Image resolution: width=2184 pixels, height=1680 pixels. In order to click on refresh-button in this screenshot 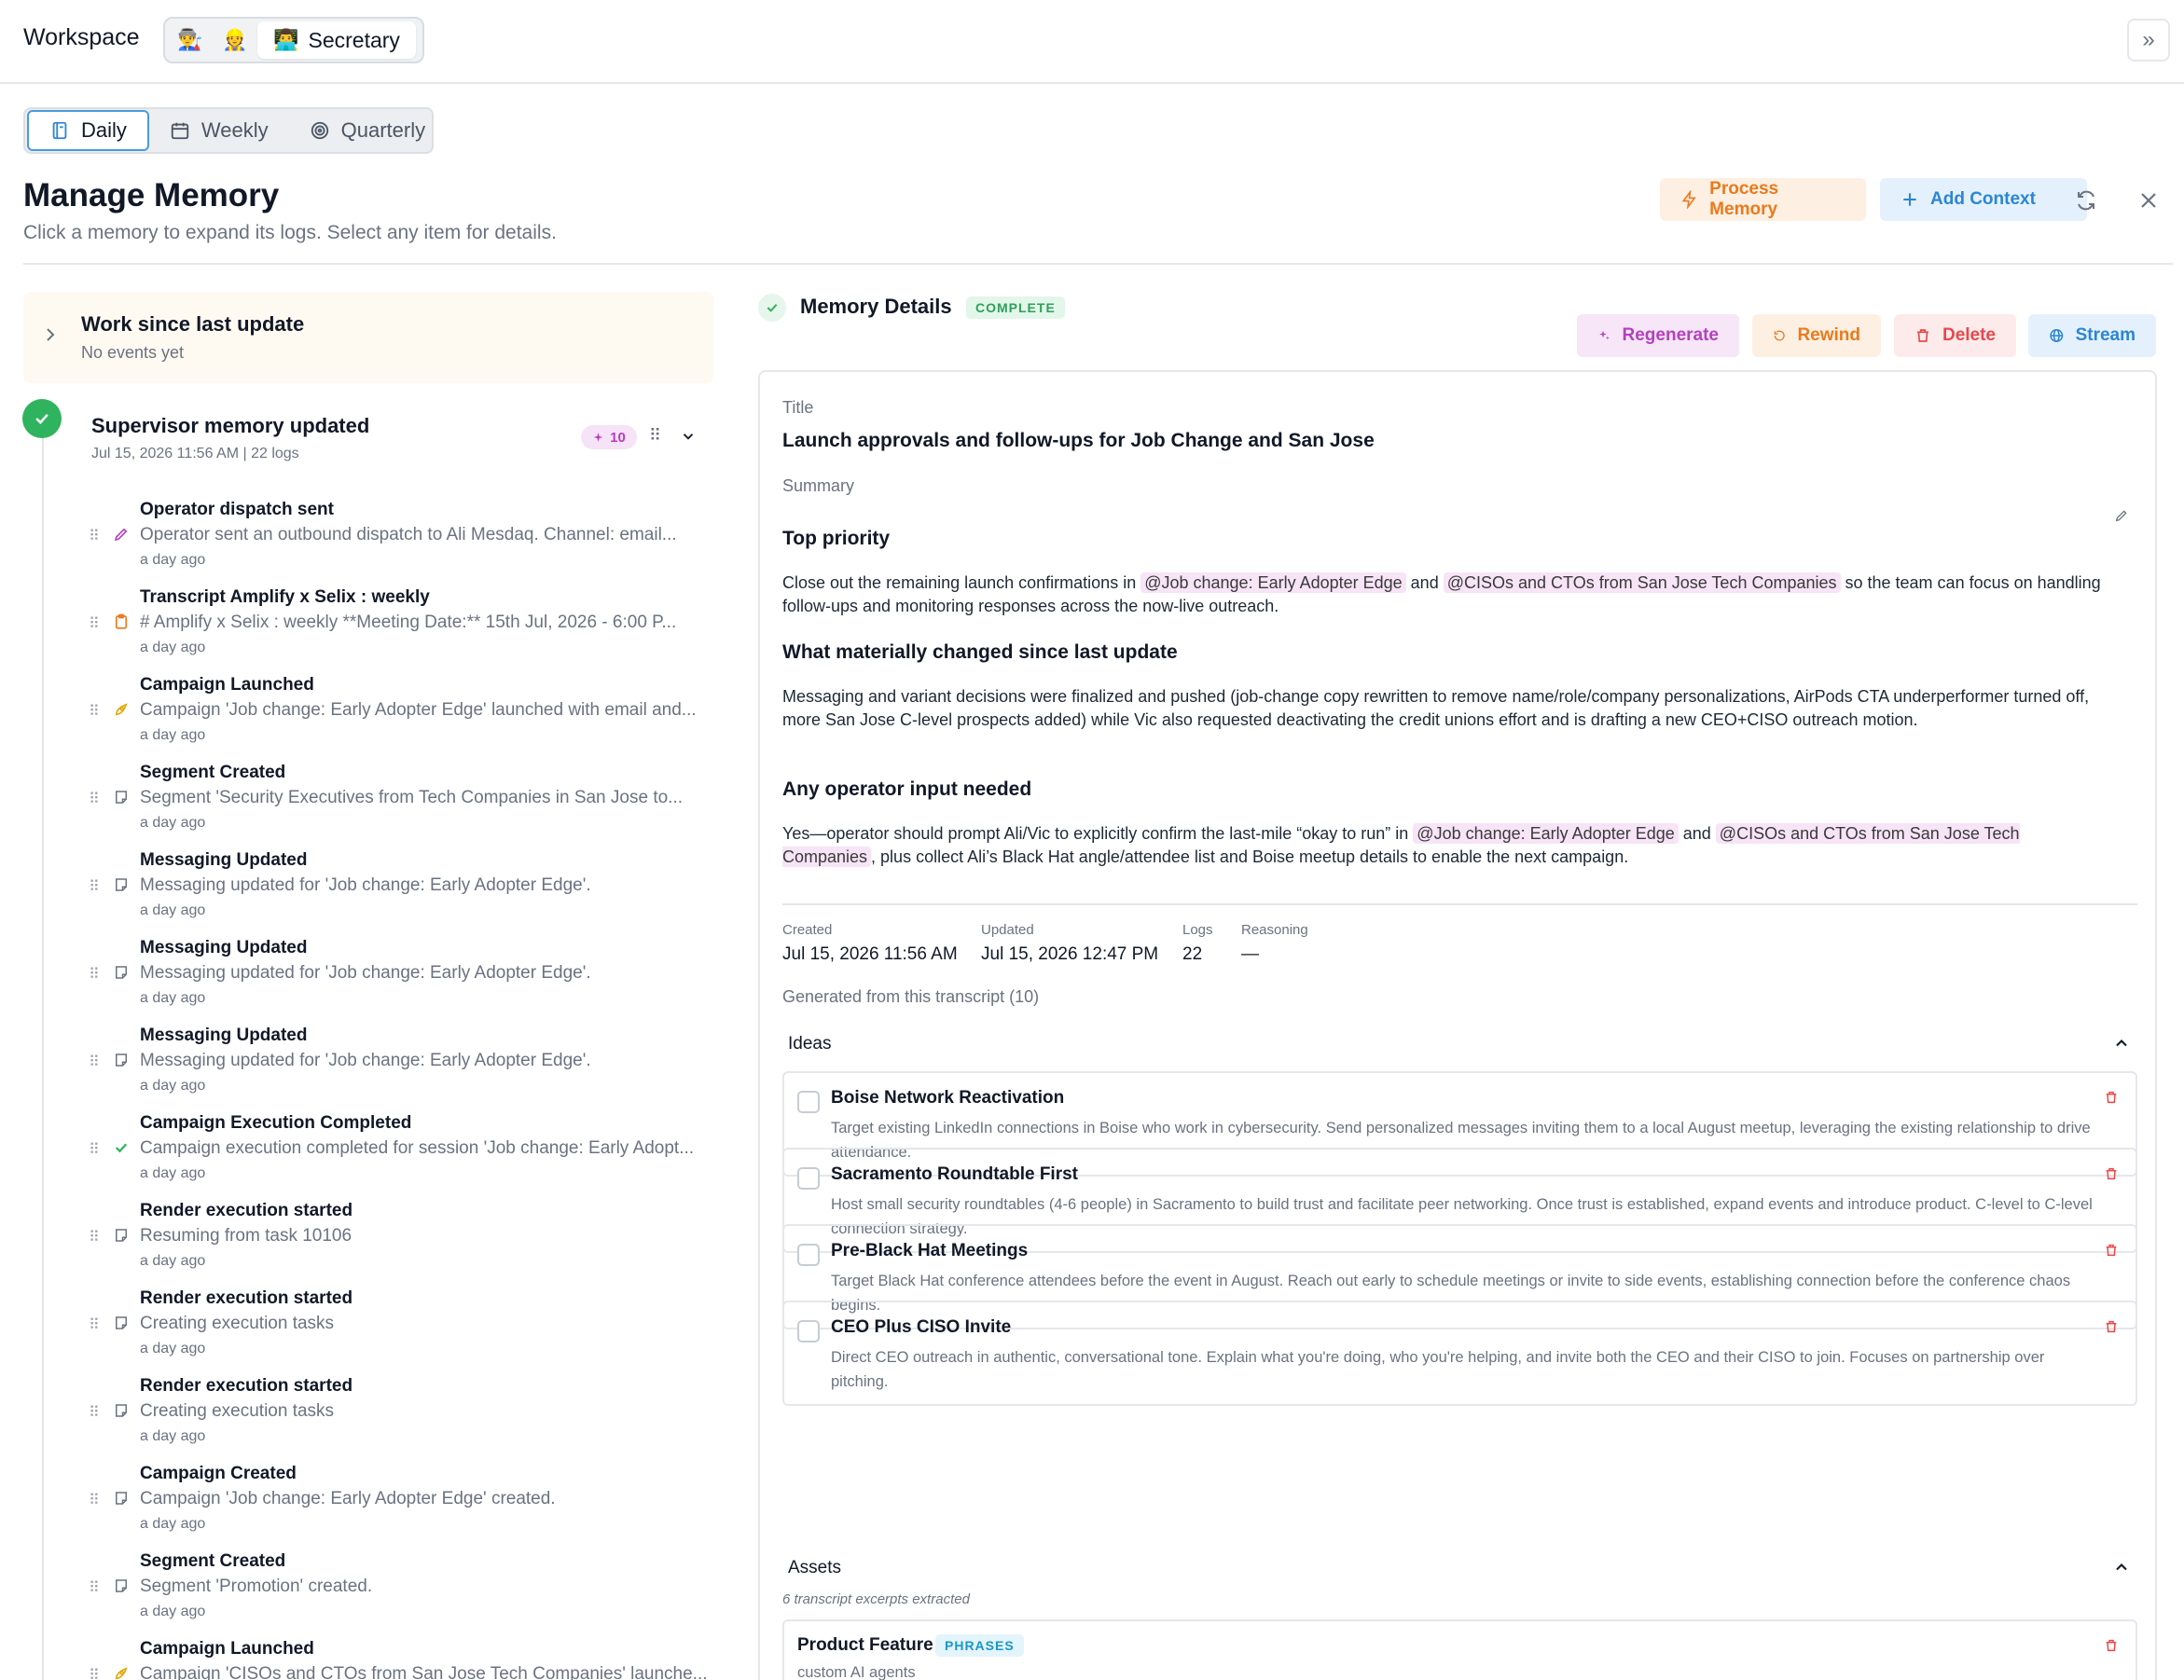, I will do `click(2086, 200)`.